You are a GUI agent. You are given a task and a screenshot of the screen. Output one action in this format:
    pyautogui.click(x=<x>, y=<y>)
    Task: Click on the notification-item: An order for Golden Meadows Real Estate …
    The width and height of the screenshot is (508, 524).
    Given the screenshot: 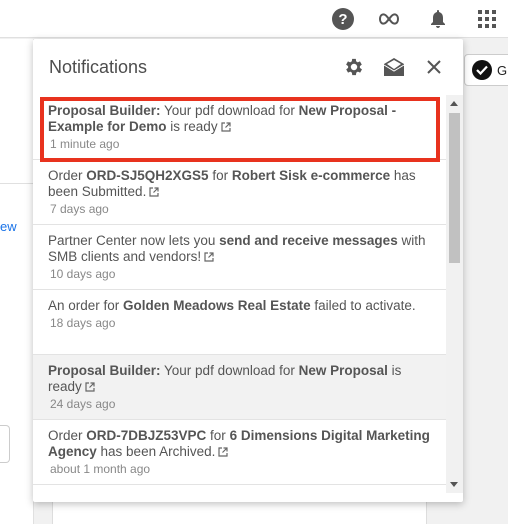 What is the action you would take?
    pyautogui.click(x=239, y=322)
    